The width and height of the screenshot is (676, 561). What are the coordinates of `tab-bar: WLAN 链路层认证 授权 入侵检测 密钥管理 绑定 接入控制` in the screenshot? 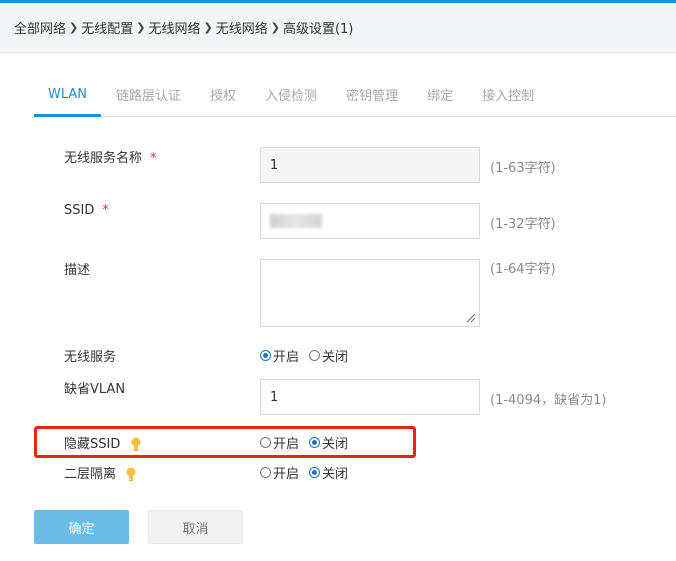 It's located at (355, 94).